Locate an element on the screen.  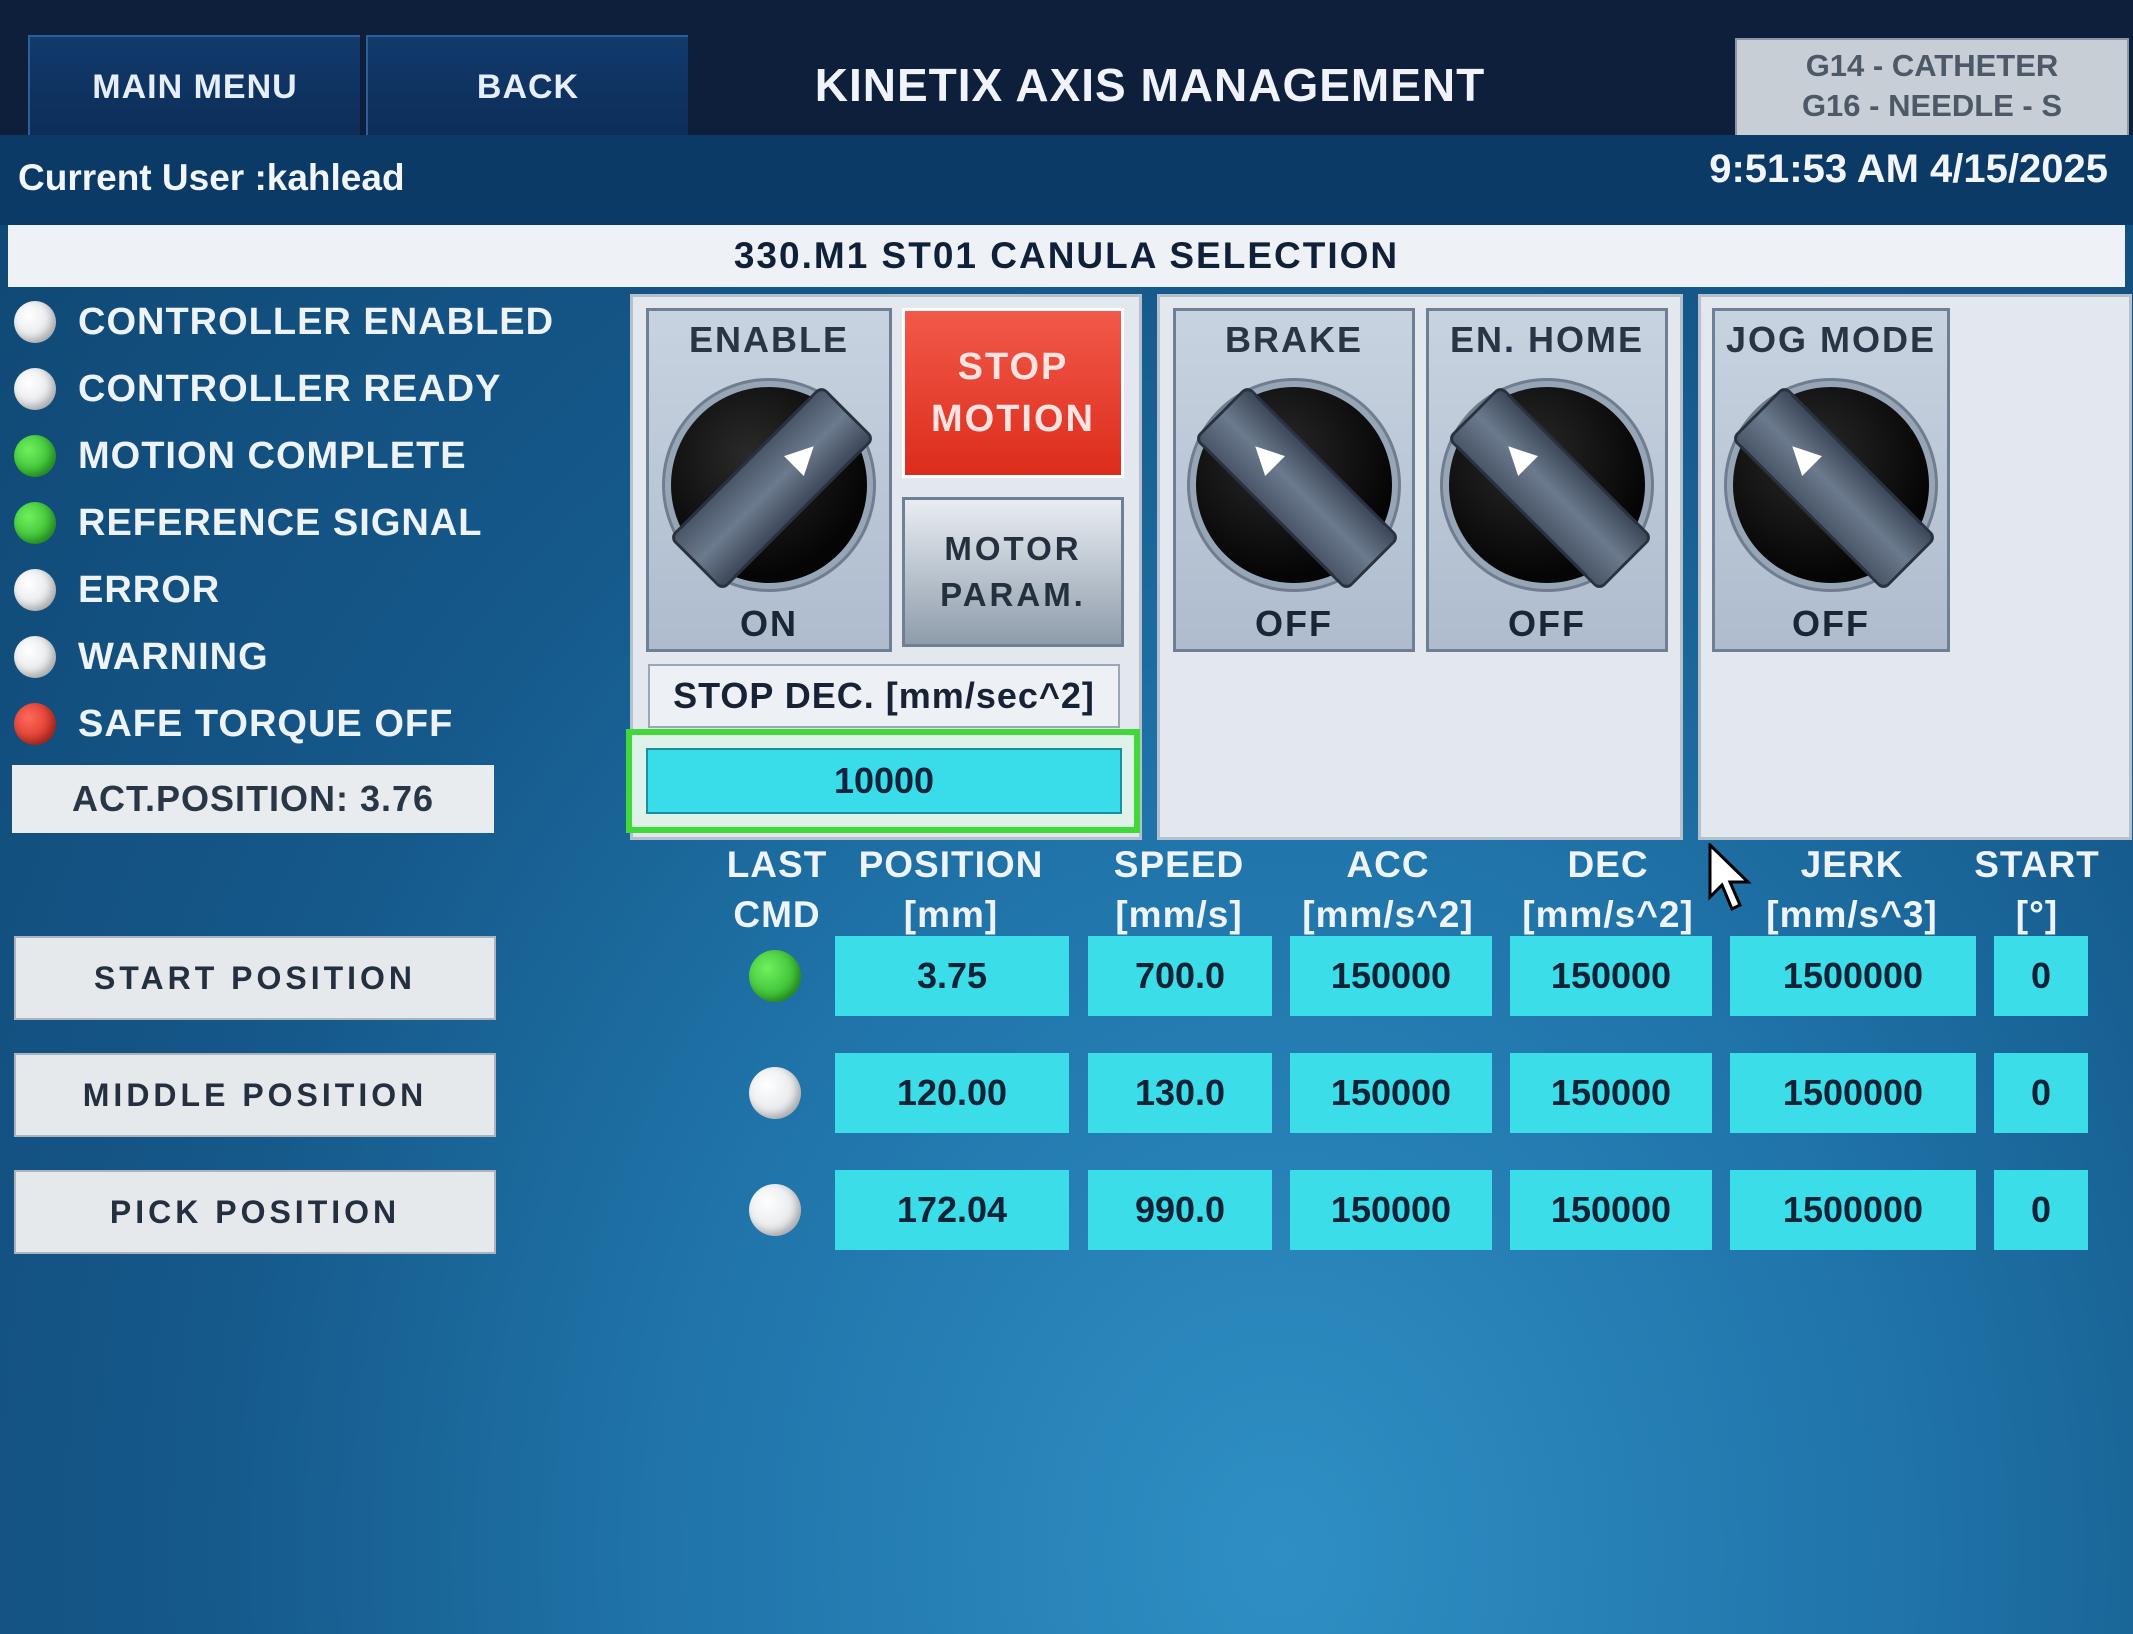
motor-param-line-2: PARAM. is located at coordinates (1013, 594).